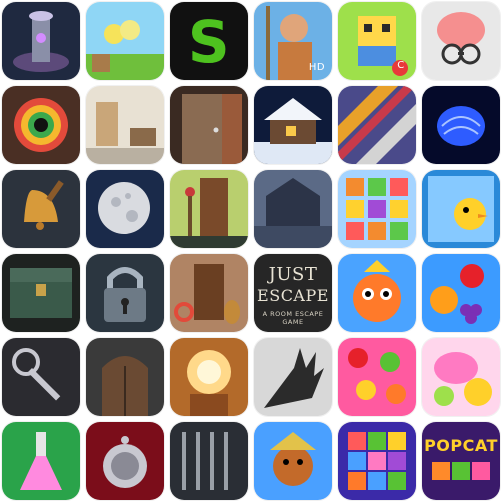 This screenshot has height=504, width=504. I want to click on golden-bell-icon, so click(41, 209).